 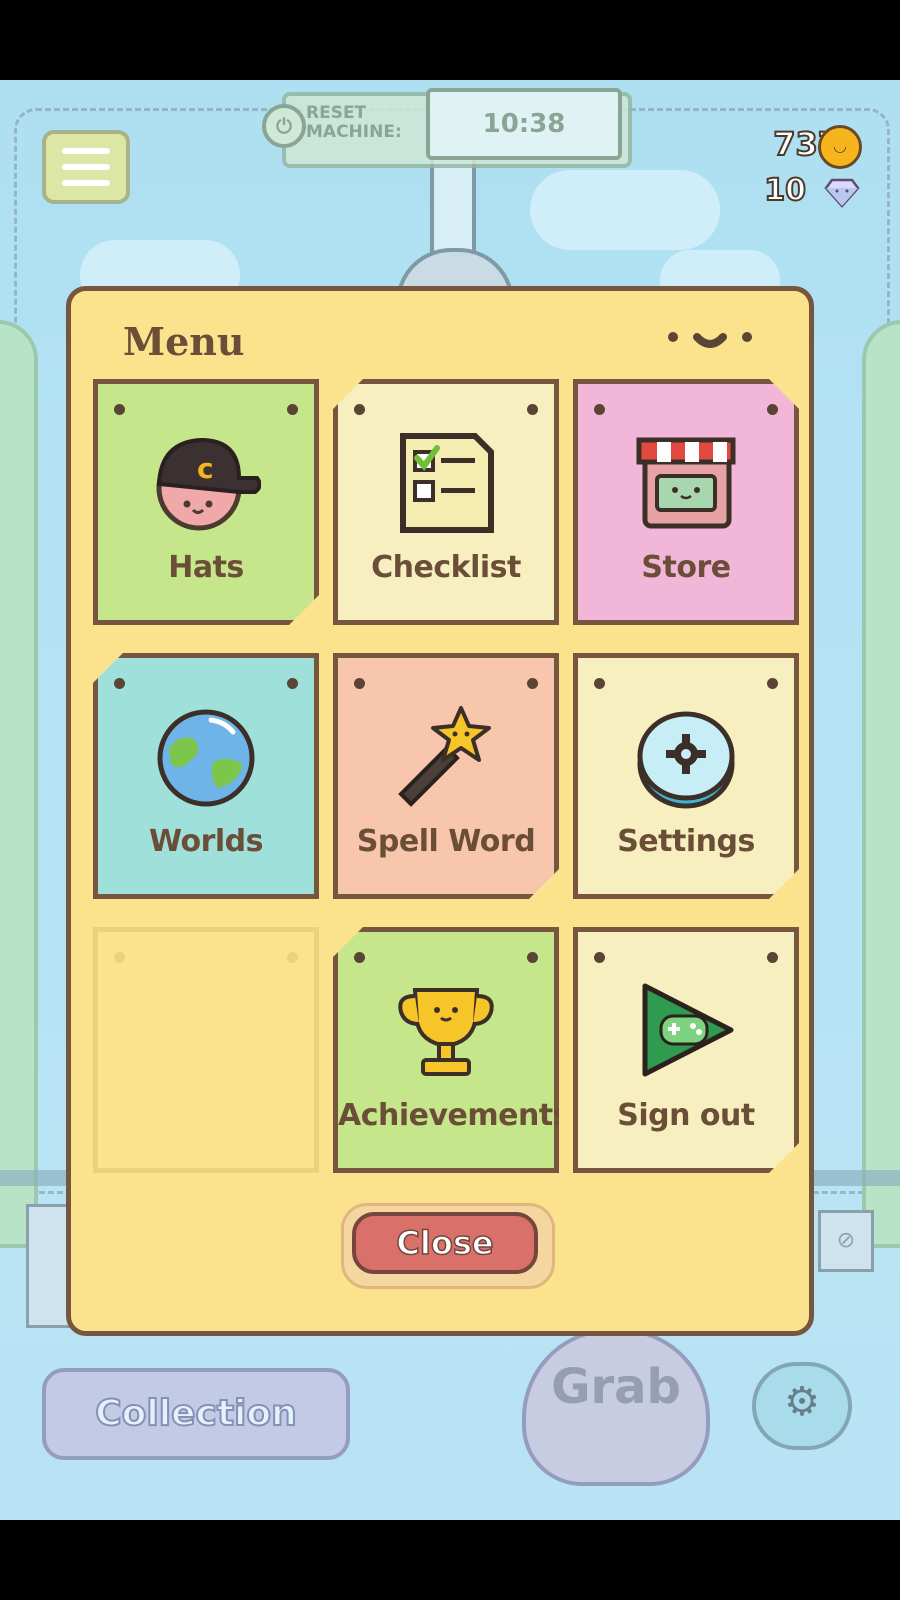 I want to click on svg-text: c, so click(x=205, y=468).